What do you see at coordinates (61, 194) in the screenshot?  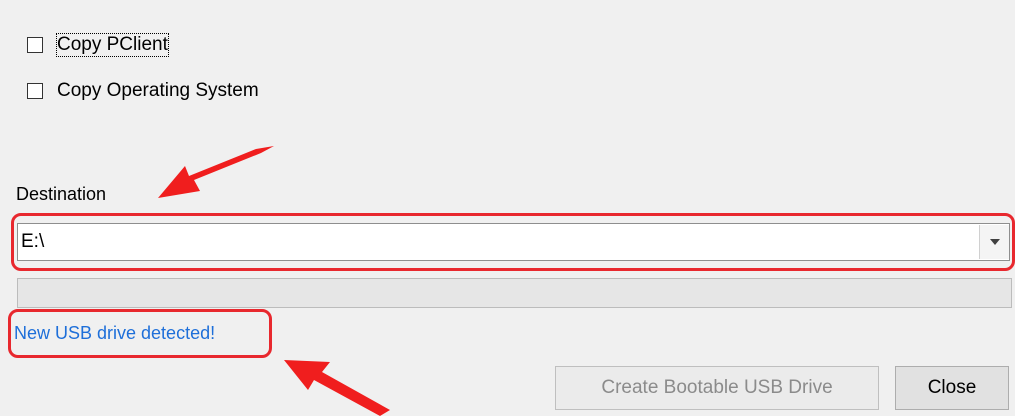 I see `destination-label: Destination` at bounding box center [61, 194].